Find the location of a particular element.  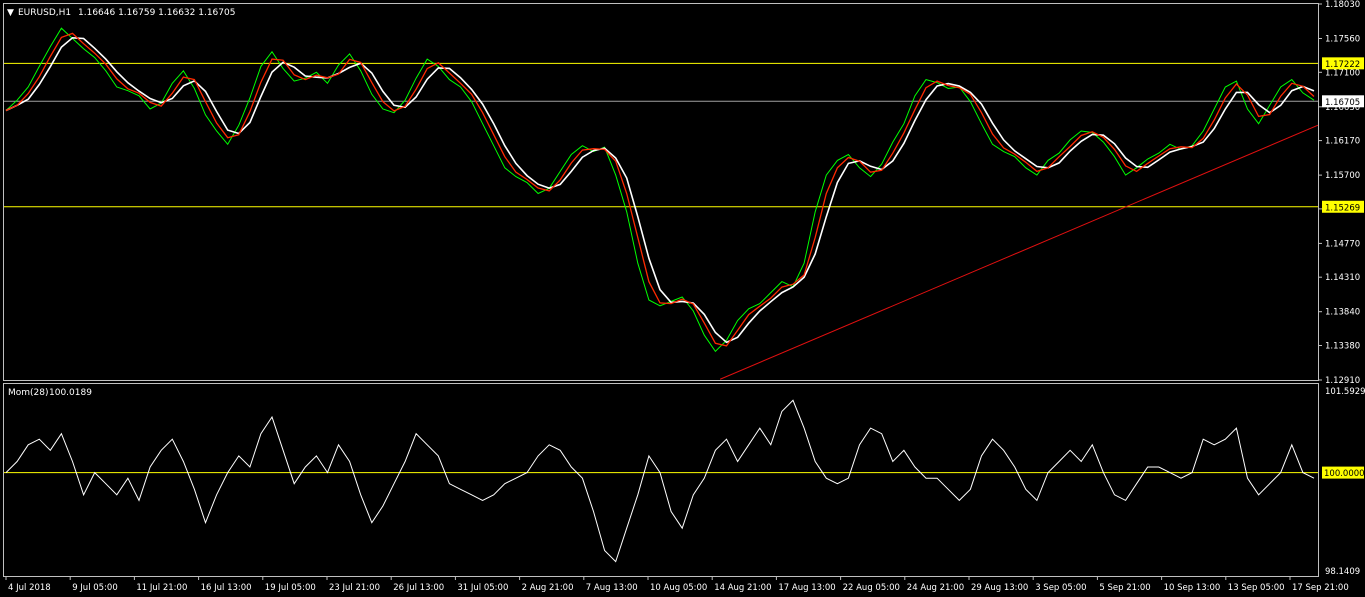

indicator-axis: 101.5929 98.1409 is located at coordinates (1345, 482).